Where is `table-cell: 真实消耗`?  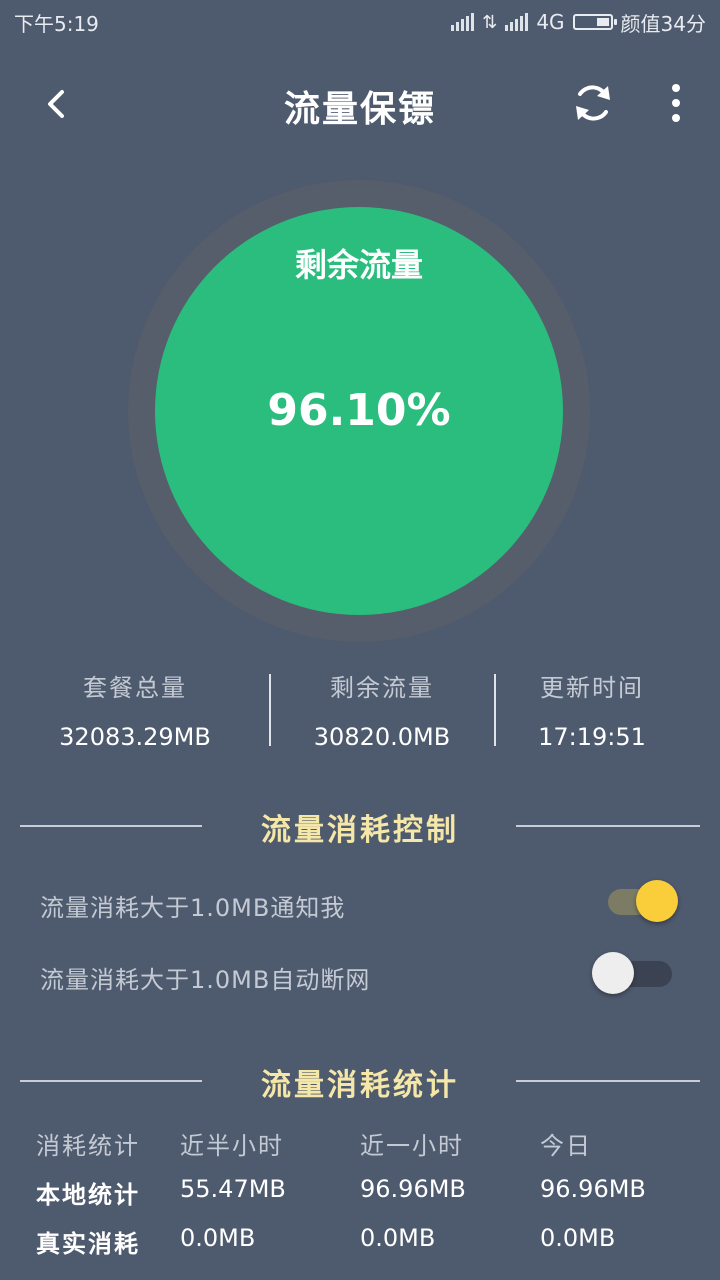
table-cell: 真实消耗 is located at coordinates (88, 1244).